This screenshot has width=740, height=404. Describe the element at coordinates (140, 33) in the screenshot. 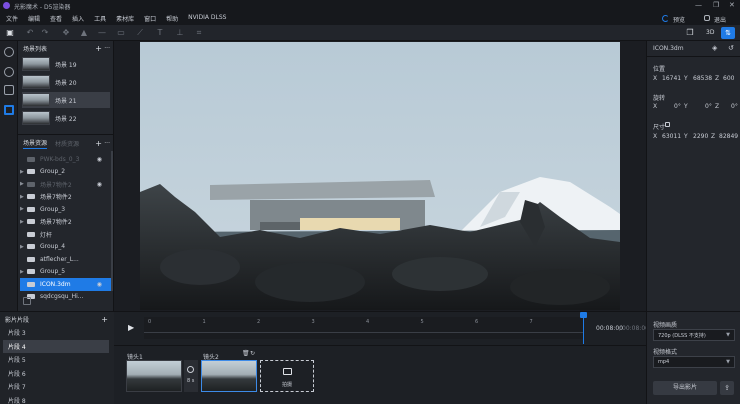

I see `pick-icon: ⟋` at that location.